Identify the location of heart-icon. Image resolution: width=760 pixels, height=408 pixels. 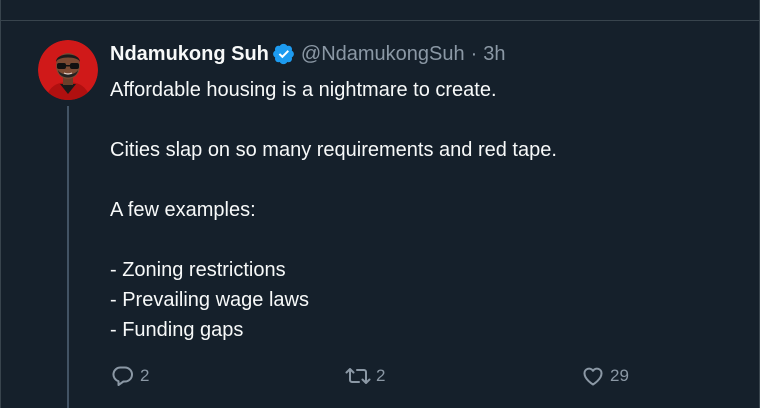
(593, 376).